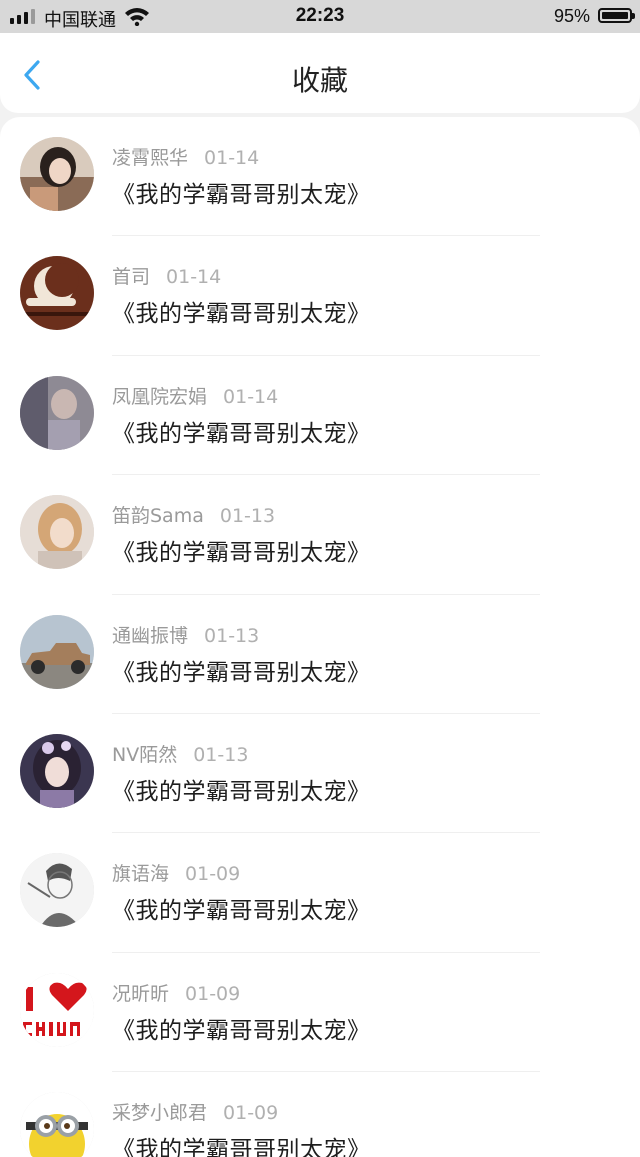 Image resolution: width=640 pixels, height=1157 pixels. I want to click on list-item: 通幽振博 01-13 《我的学霸哥哥别太宠》, so click(320, 654).